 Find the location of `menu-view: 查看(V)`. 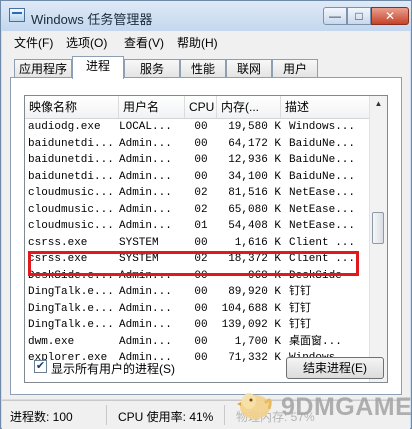

menu-view: 查看(V) is located at coordinates (144, 42).